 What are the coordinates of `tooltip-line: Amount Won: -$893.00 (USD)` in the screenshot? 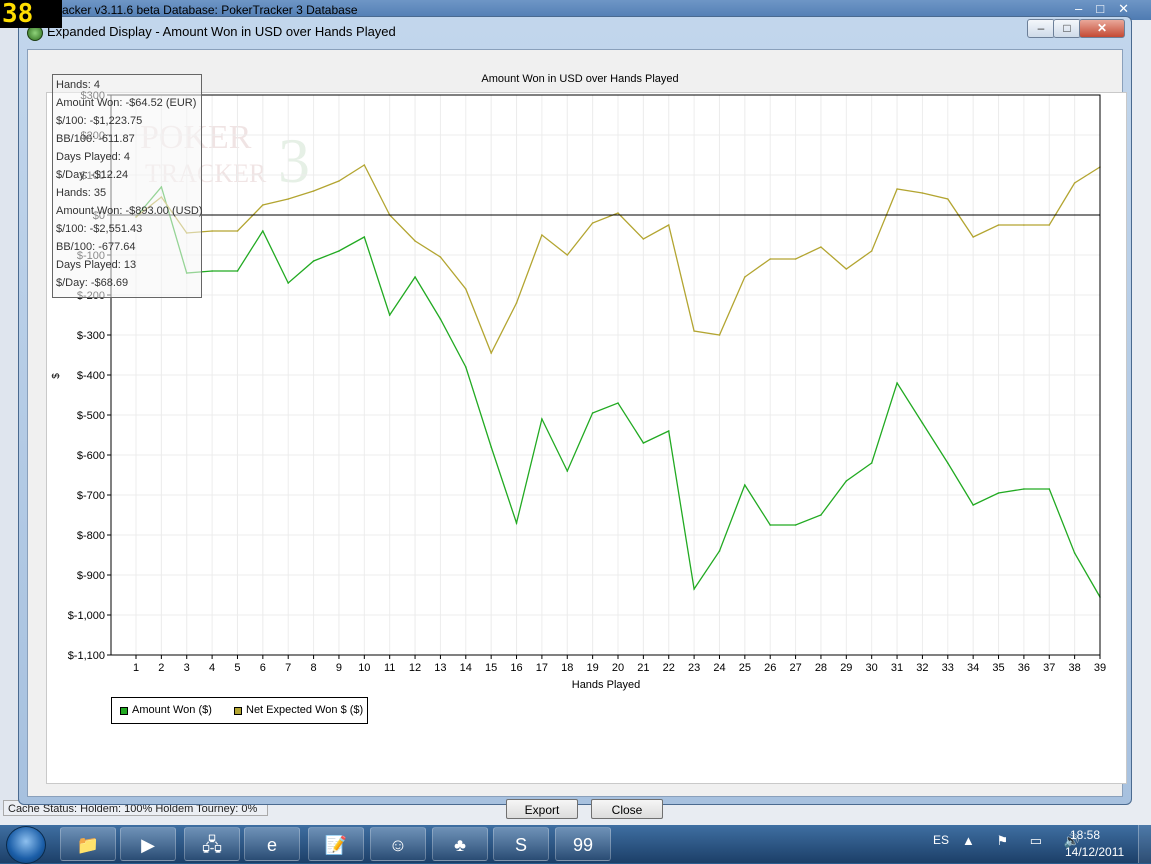 It's located at (129, 211).